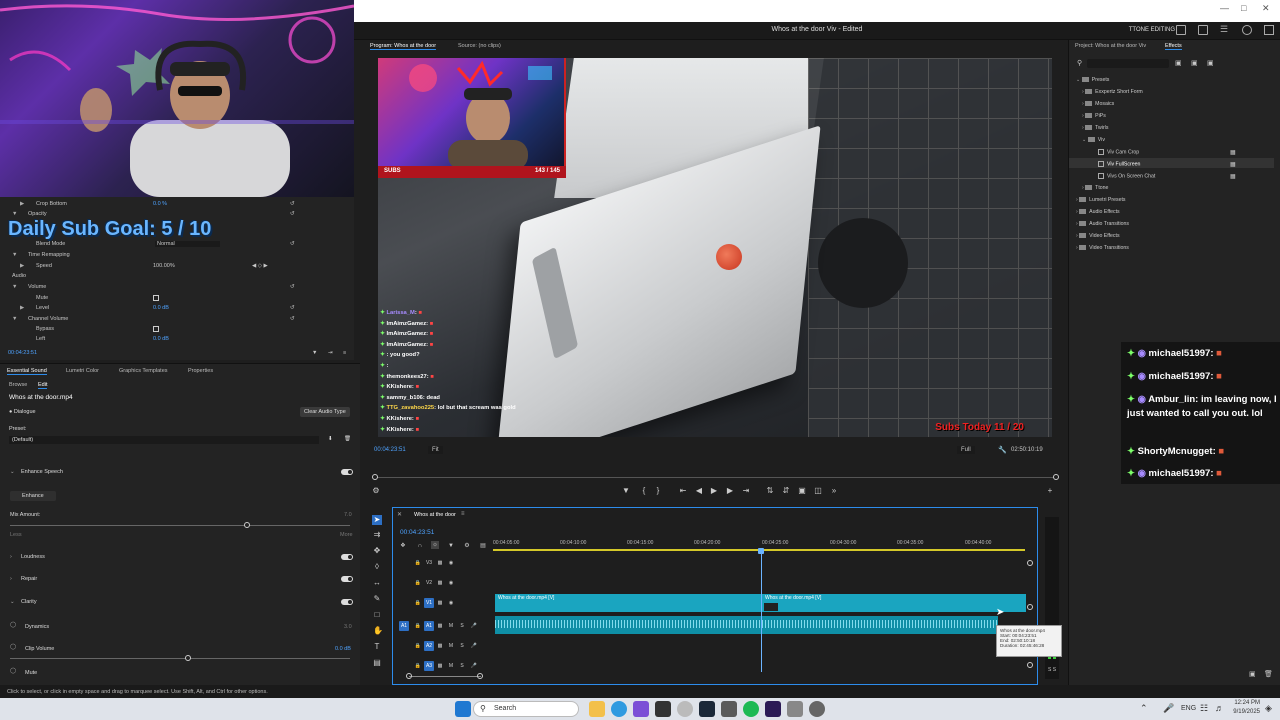 This screenshot has width=1280, height=720. What do you see at coordinates (390, 450) in the screenshot?
I see `program-timecode: 00:04:23:51` at bounding box center [390, 450].